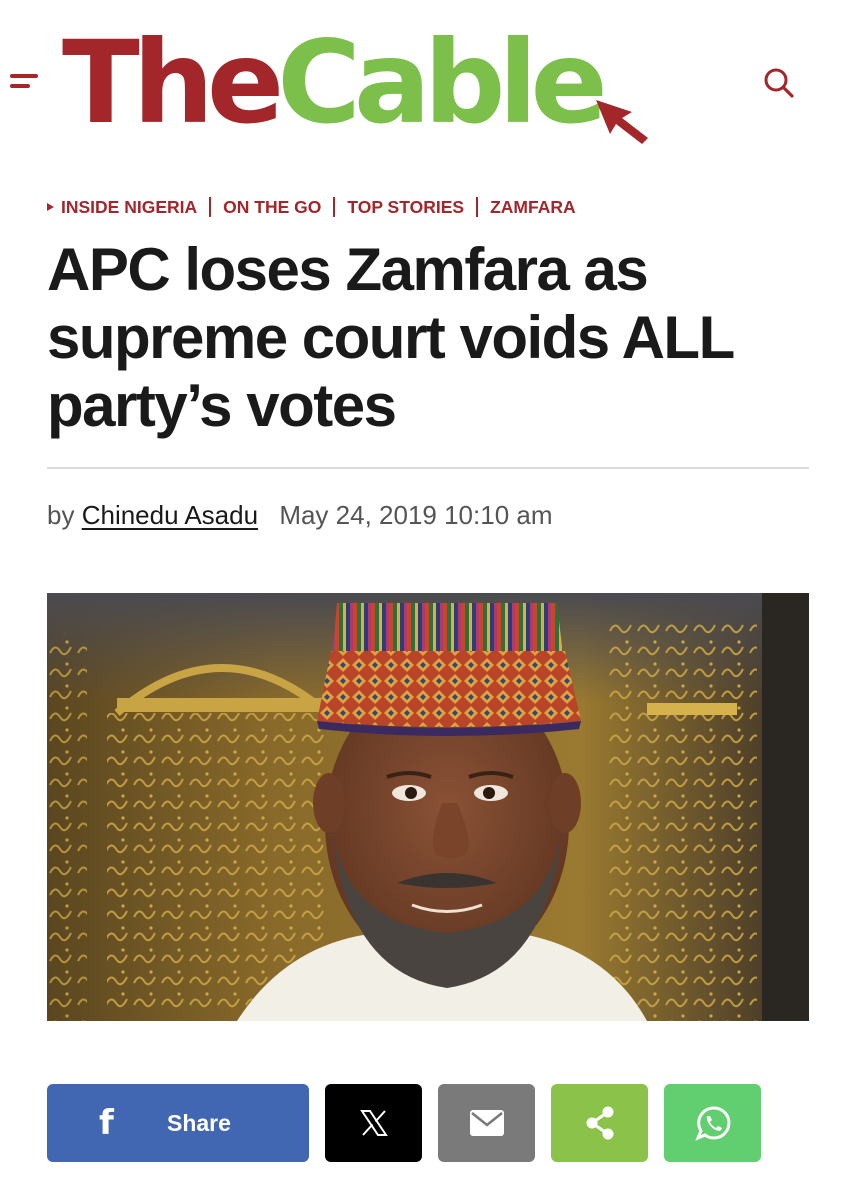 Image resolution: width=856 pixels, height=1200 pixels. What do you see at coordinates (779, 83) in the screenshot?
I see `search-icon` at bounding box center [779, 83].